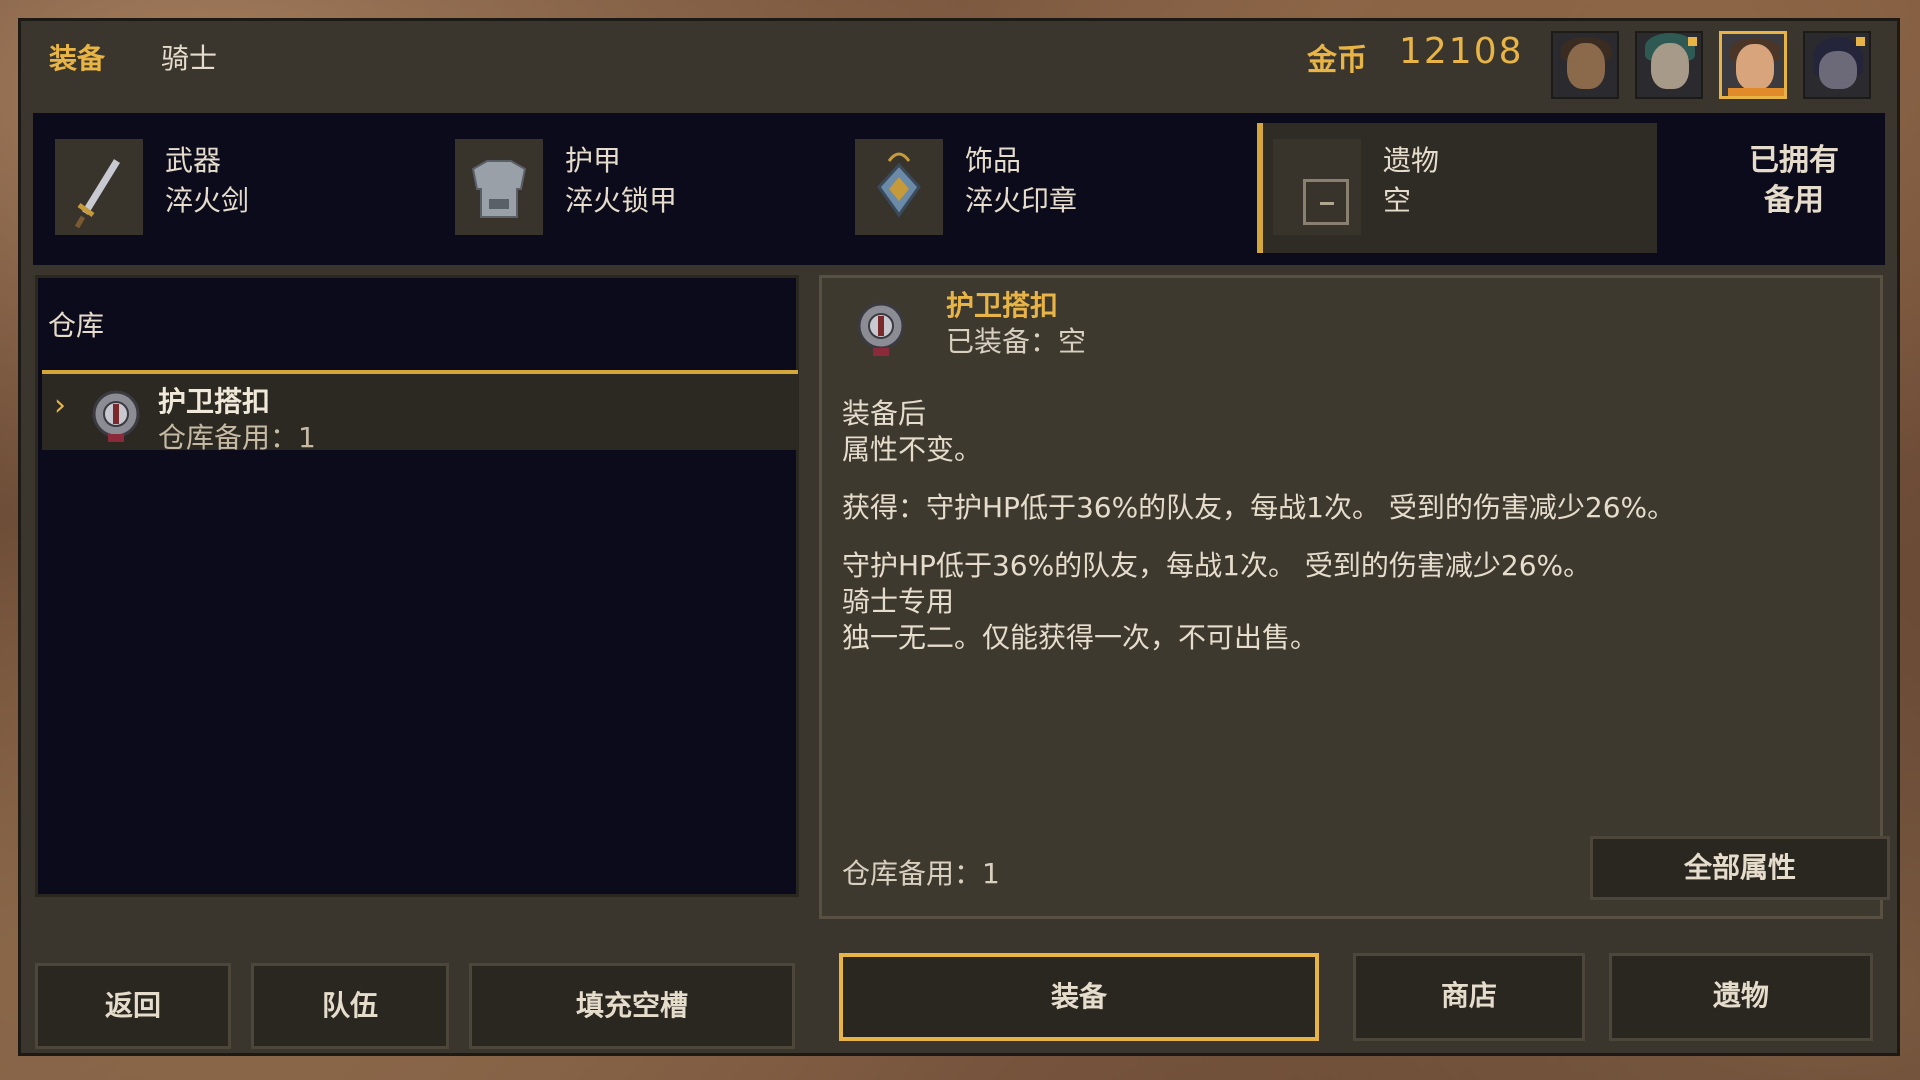 The width and height of the screenshot is (1920, 1080). Describe the element at coordinates (593, 160) in the screenshot. I see `slot-armor-name: 护甲` at that location.